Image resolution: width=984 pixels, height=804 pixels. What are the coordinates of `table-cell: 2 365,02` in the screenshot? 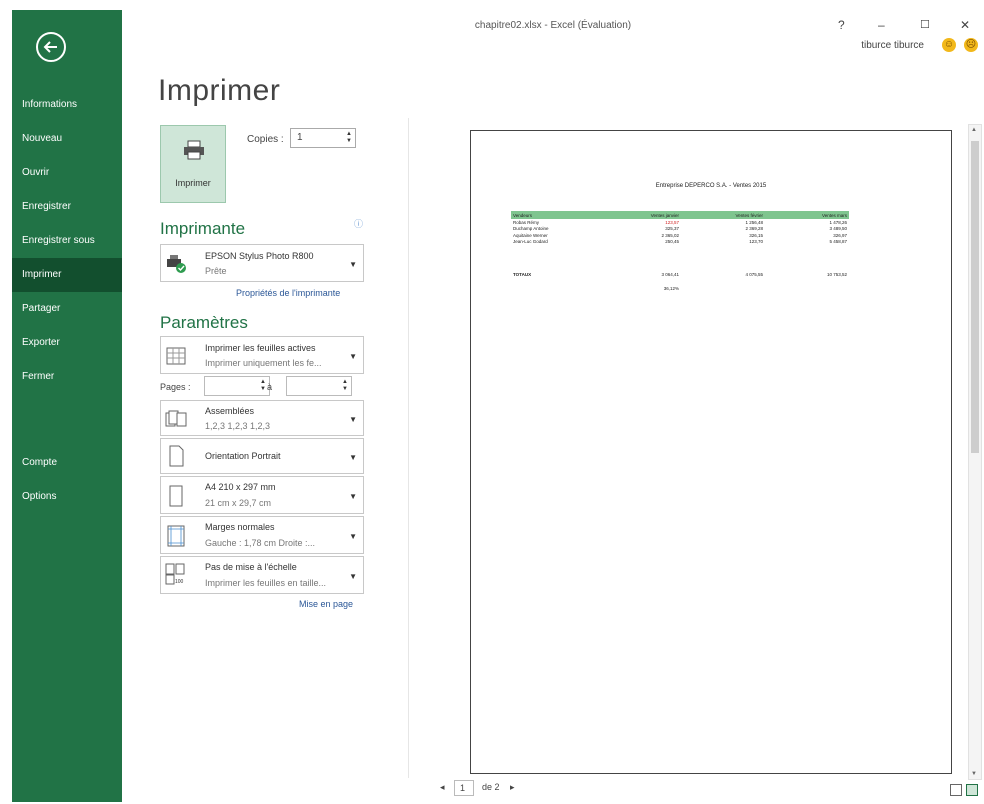 It's located at (670, 235).